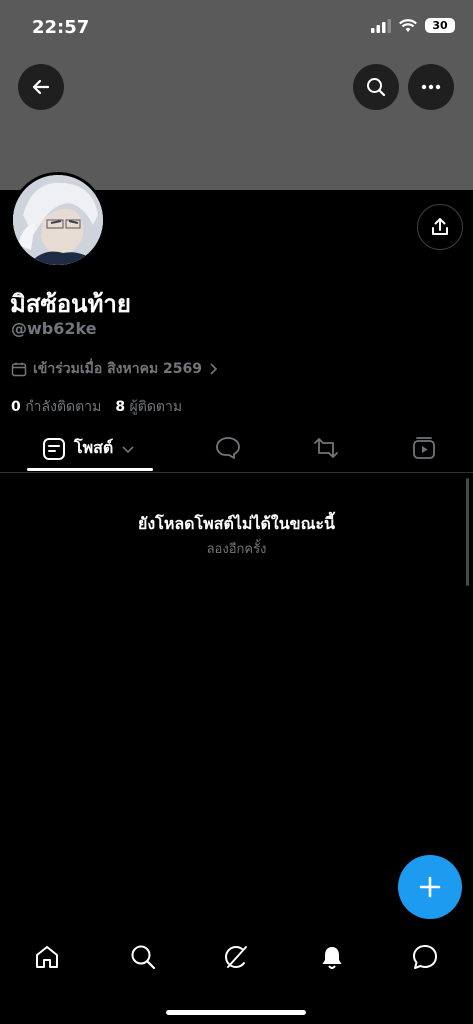  I want to click on search-button, so click(376, 87).